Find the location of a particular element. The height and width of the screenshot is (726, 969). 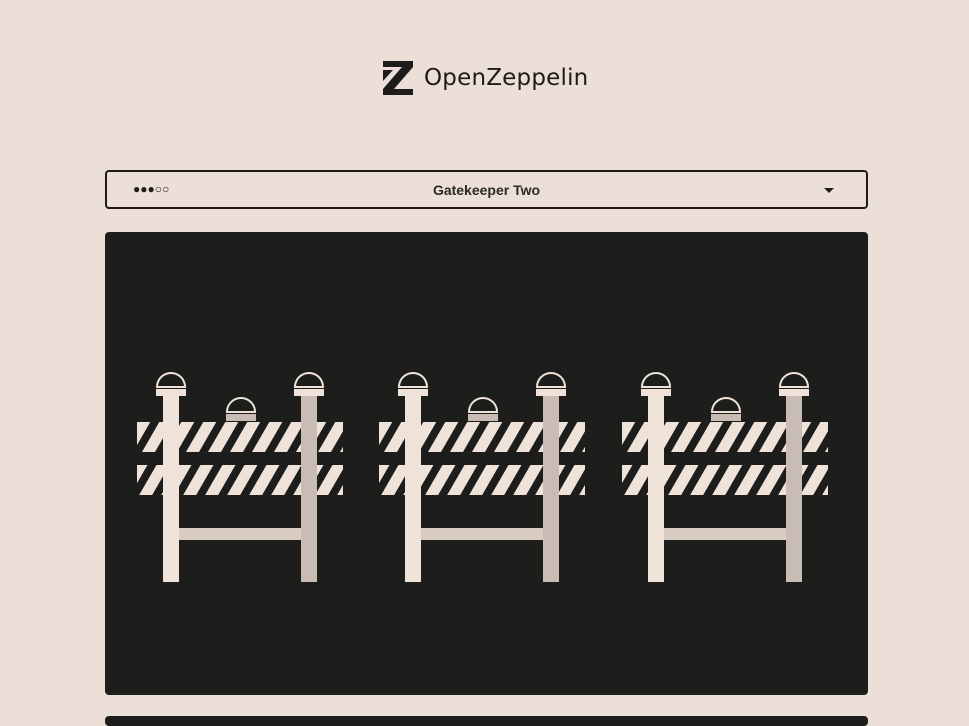

openzeppelin-z-logo-icon is located at coordinates (398, 78).